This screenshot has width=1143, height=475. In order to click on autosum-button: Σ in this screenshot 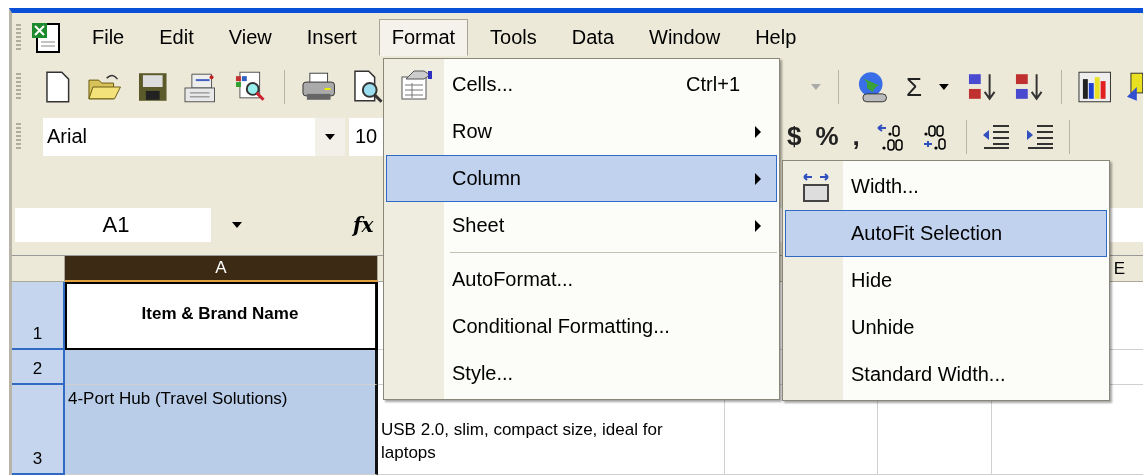, I will do `click(914, 87)`.